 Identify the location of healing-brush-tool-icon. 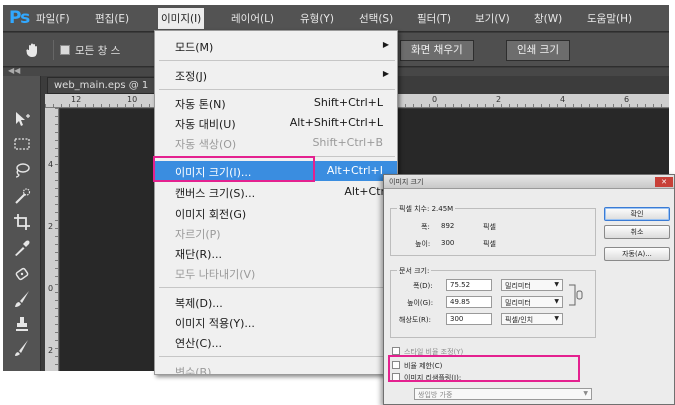
(22, 274).